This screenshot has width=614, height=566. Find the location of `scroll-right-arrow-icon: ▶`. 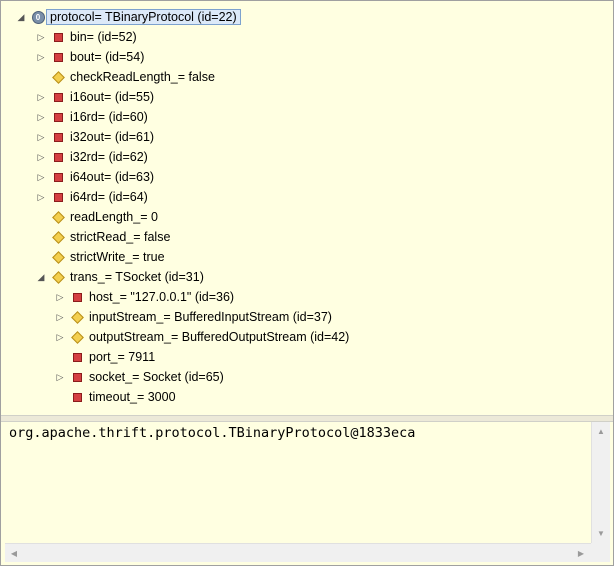

scroll-right-arrow-icon: ▶ is located at coordinates (581, 553).